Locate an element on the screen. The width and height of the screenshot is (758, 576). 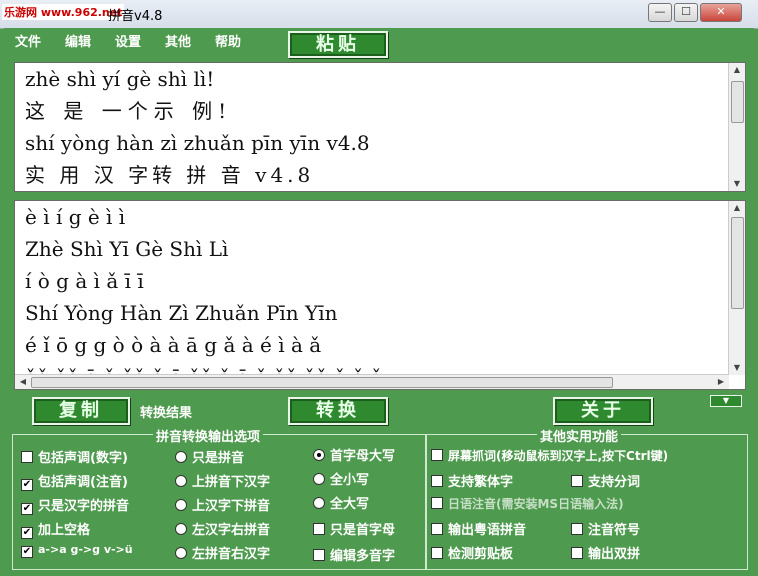
result-hscrollbar: ◀ ▶ is located at coordinates (372, 381).